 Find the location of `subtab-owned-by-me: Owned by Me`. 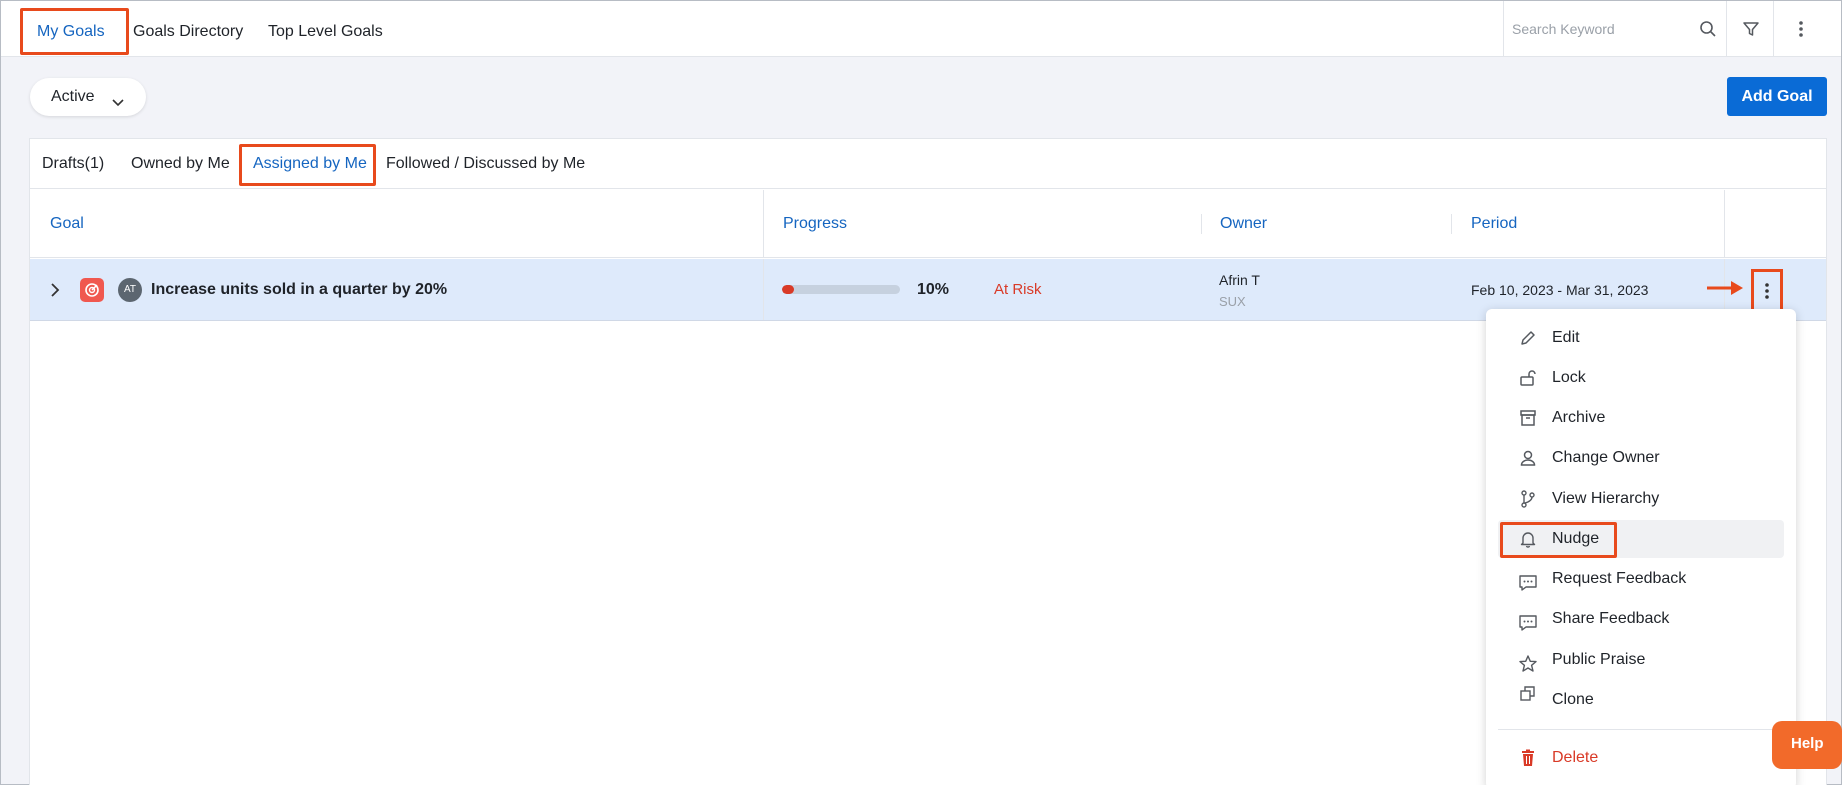

subtab-owned-by-me: Owned by Me is located at coordinates (180, 164).